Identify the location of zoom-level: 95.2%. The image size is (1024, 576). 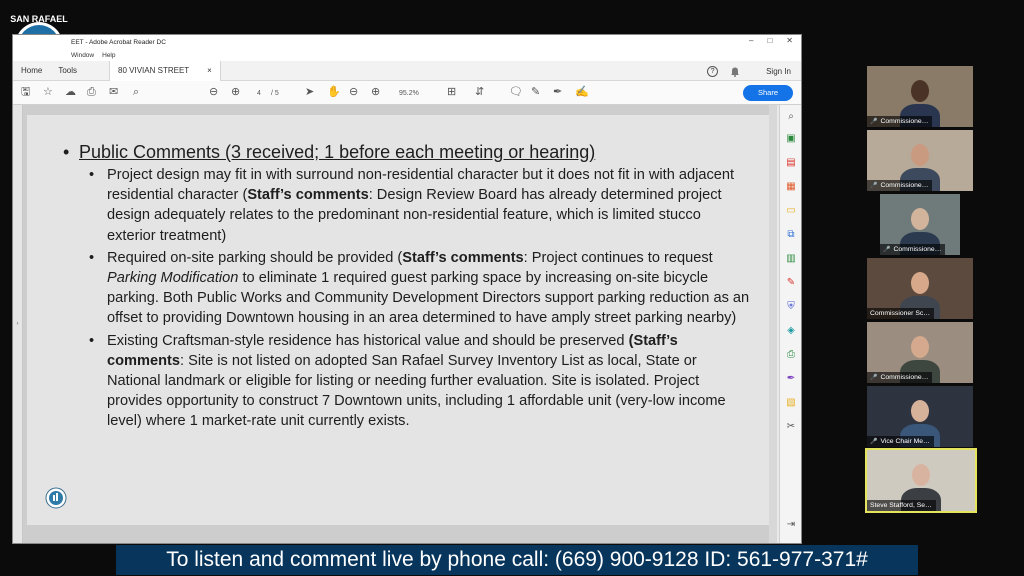
(409, 94).